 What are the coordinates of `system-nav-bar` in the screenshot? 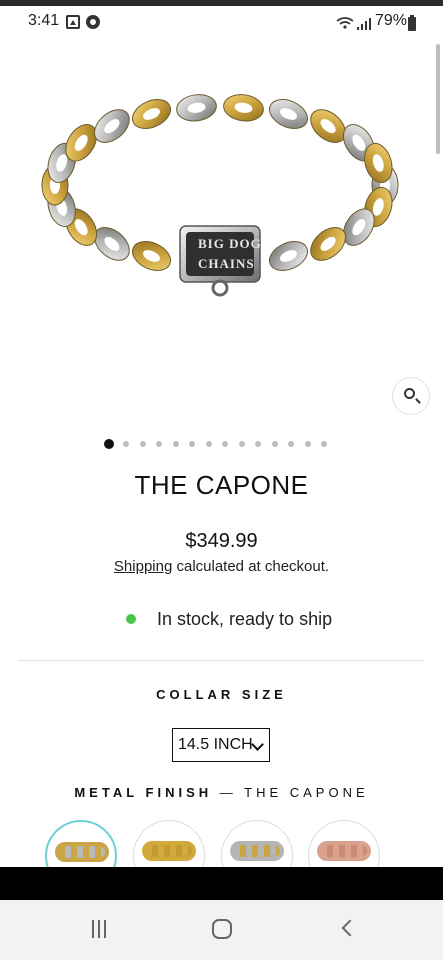 It's located at (221, 930).